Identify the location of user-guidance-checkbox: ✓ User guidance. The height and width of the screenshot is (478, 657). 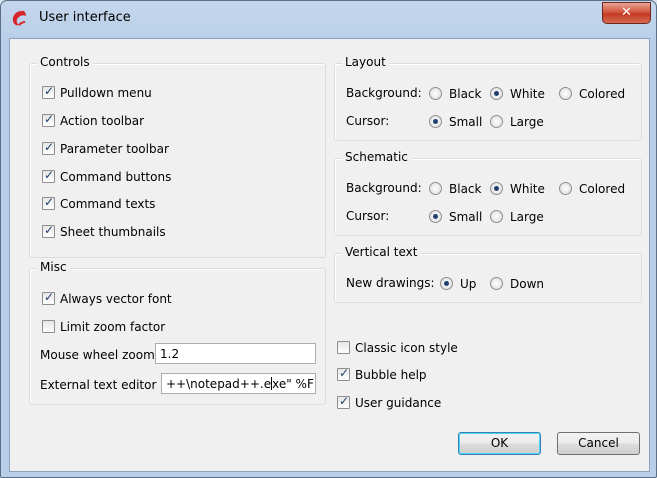
(389, 402).